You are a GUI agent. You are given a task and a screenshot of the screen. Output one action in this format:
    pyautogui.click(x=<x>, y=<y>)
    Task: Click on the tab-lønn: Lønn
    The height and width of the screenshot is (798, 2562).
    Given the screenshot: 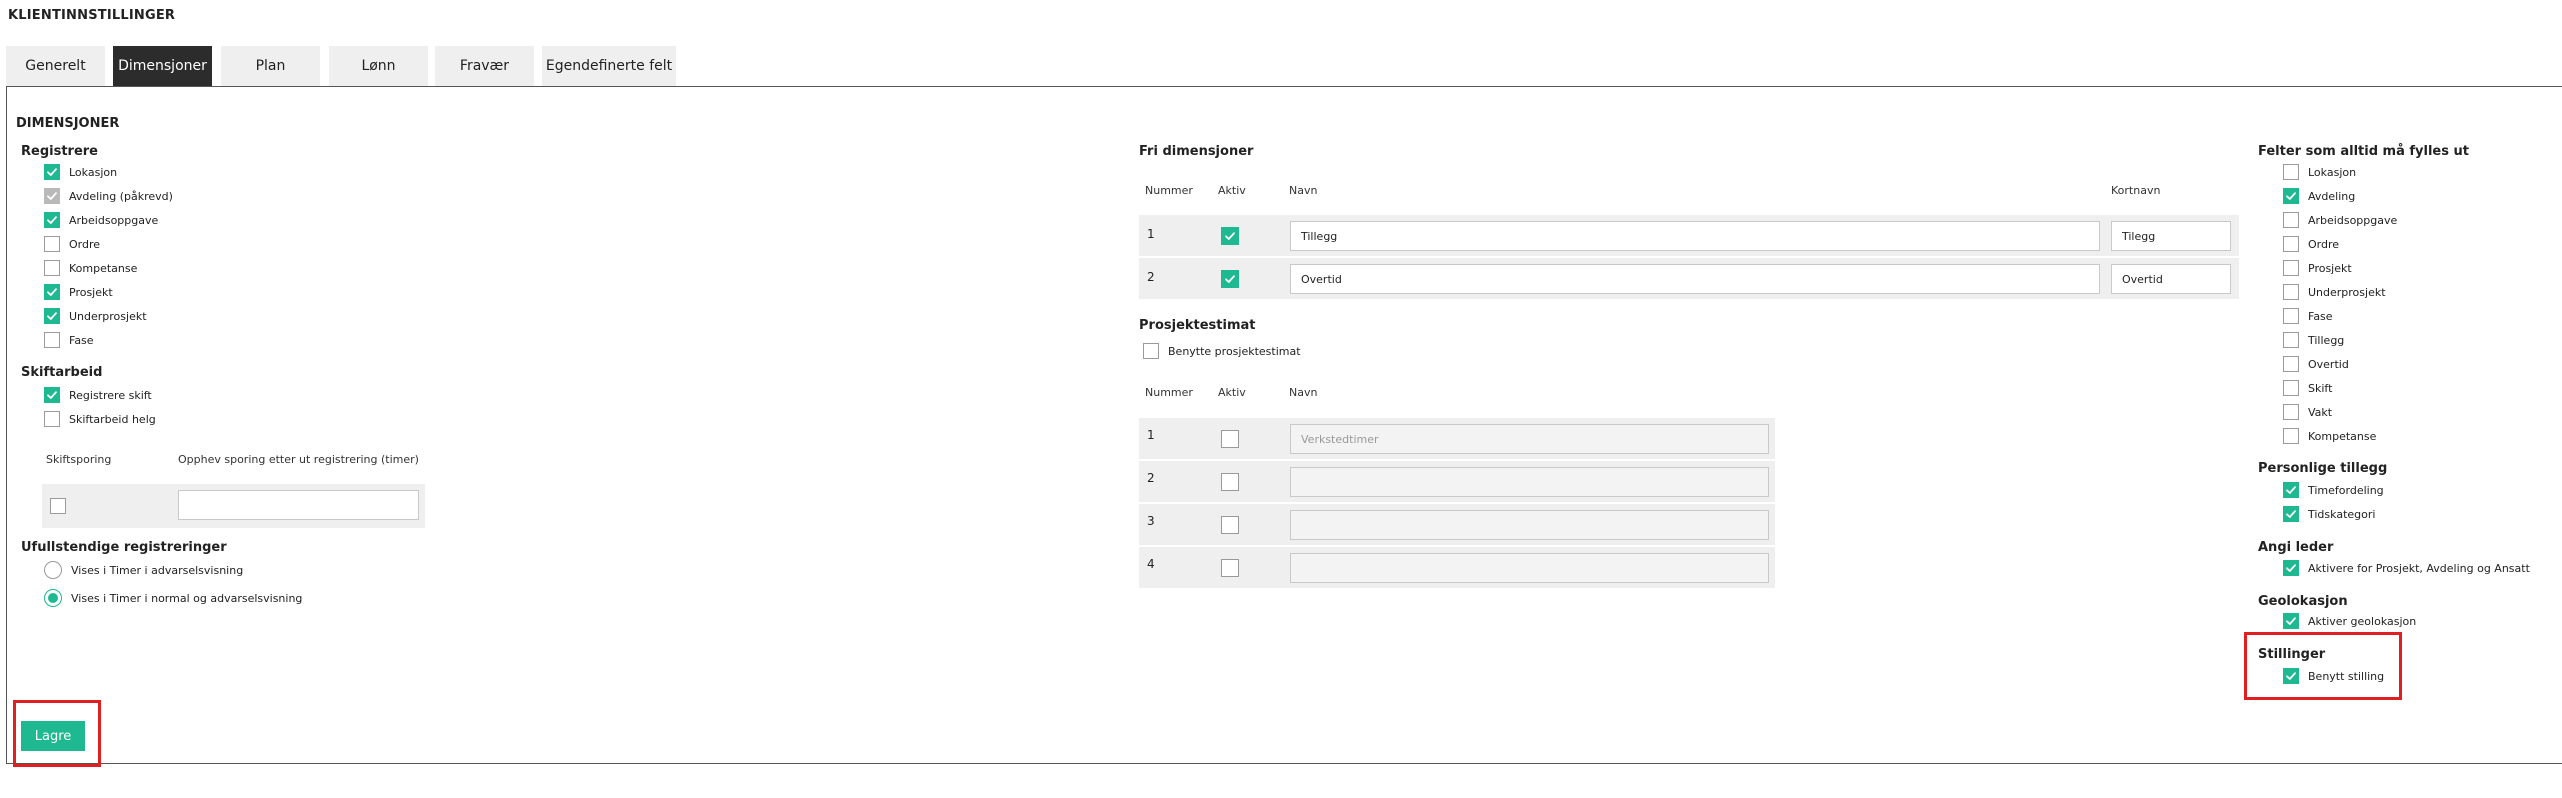 What is the action you would take?
    pyautogui.click(x=378, y=66)
    